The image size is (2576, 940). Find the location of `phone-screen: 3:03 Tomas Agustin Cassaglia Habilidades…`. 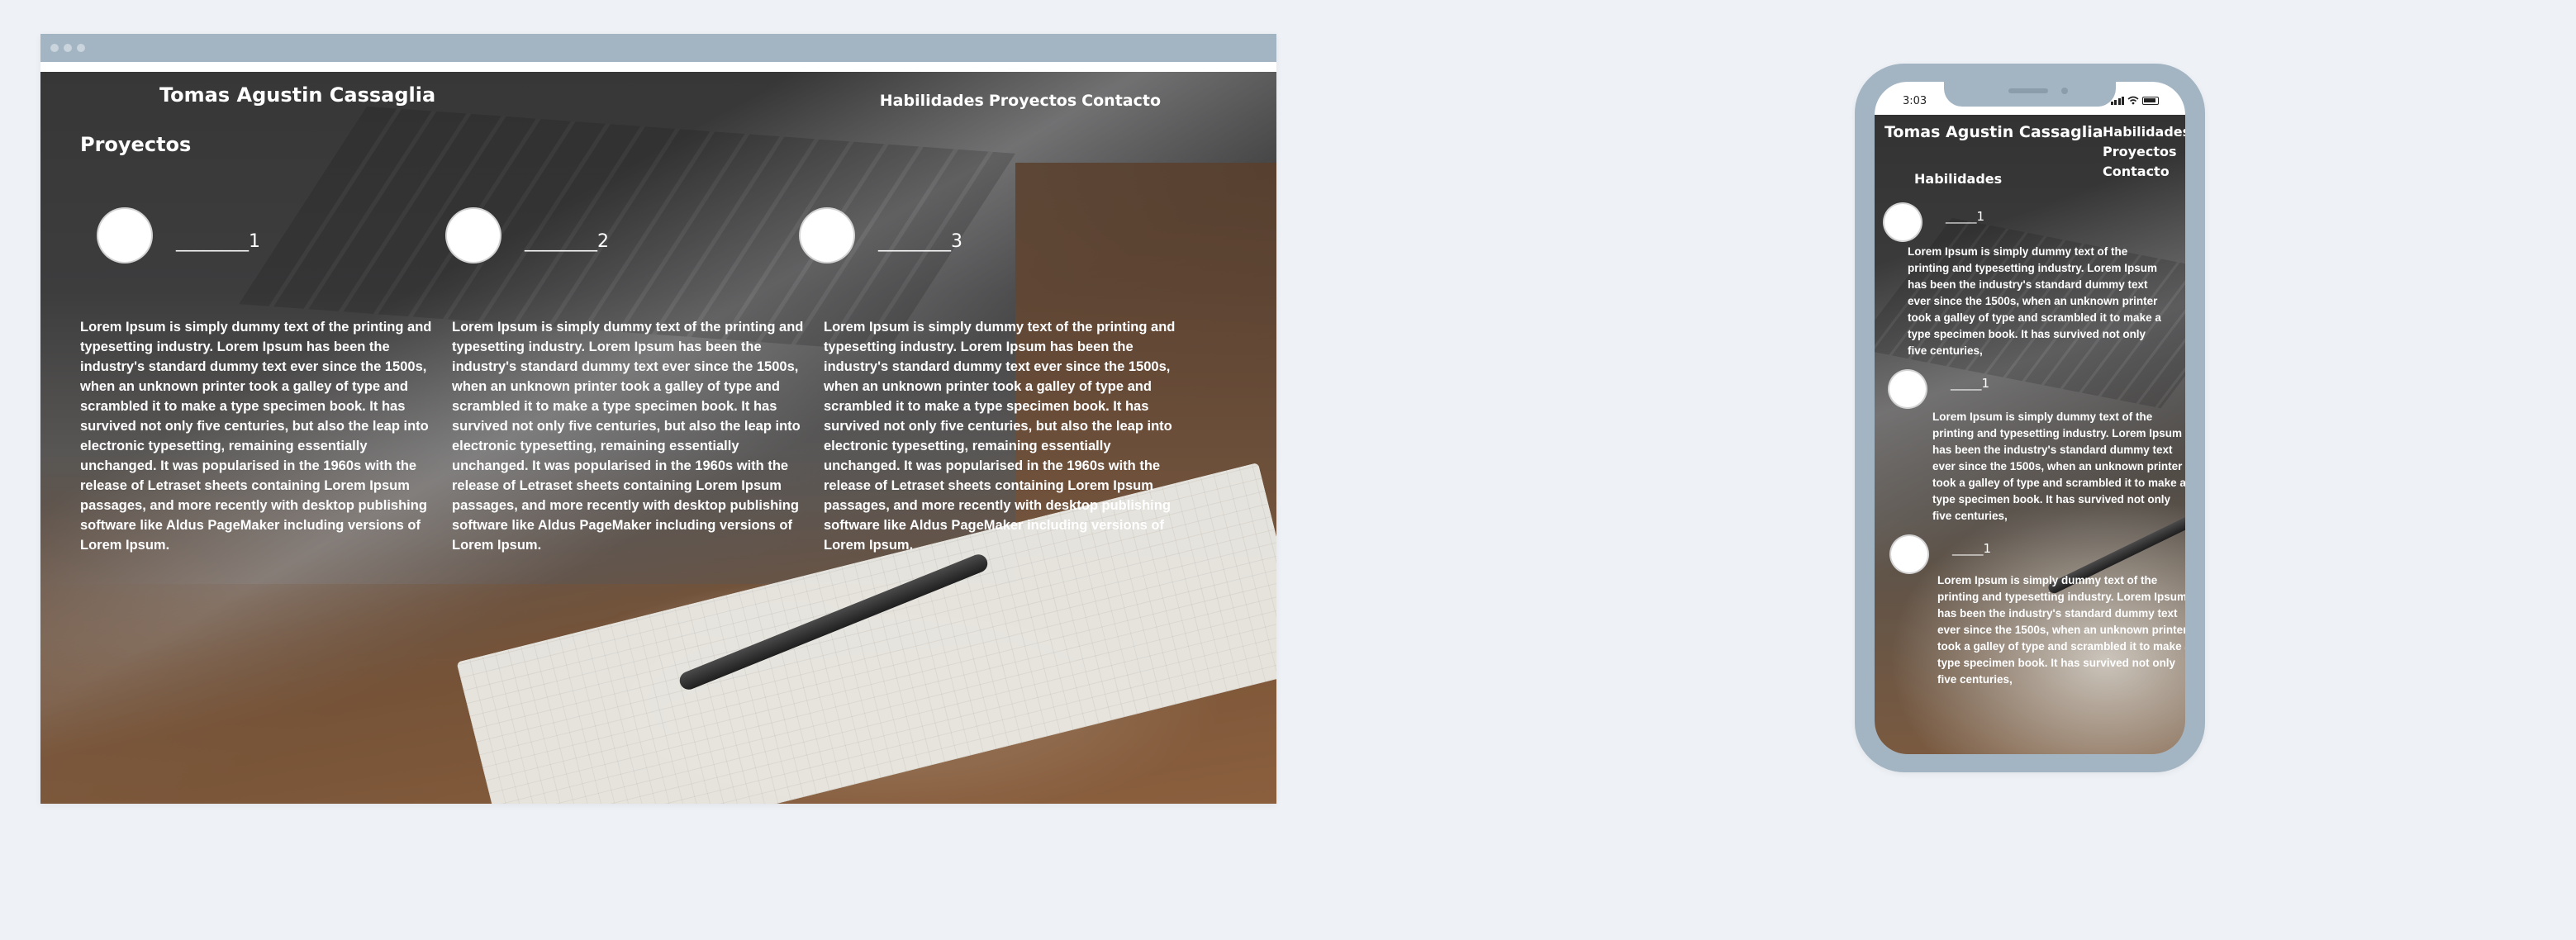

phone-screen: 3:03 Tomas Agustin Cassaglia Habilidades… is located at coordinates (2030, 418).